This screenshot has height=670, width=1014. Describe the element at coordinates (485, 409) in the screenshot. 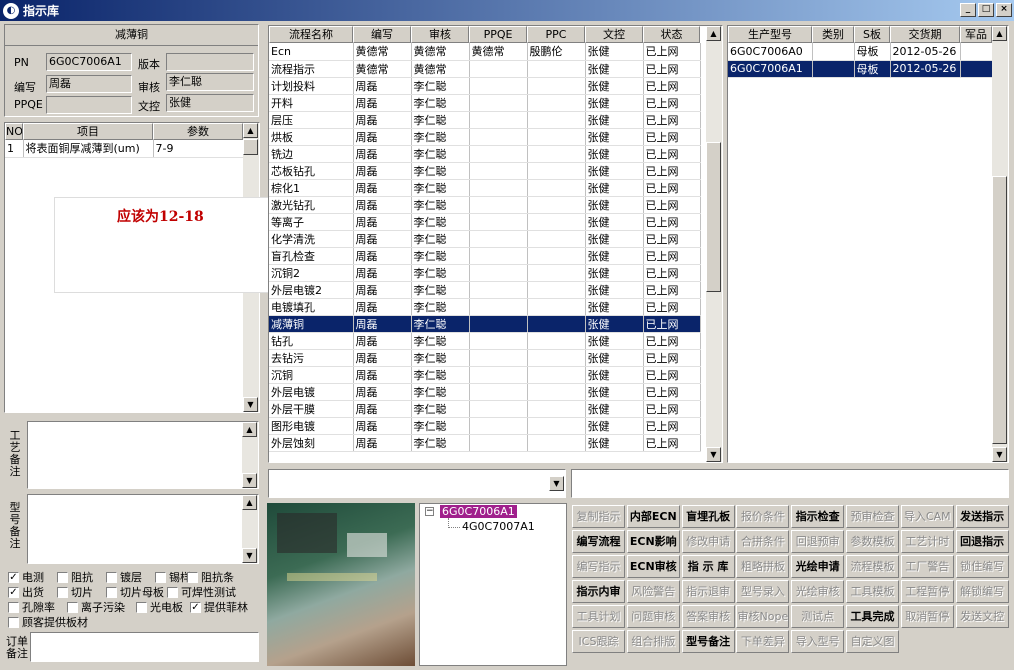

I see `process-row: 外层干膜 周磊 李仁聪 张健 已上网` at that location.